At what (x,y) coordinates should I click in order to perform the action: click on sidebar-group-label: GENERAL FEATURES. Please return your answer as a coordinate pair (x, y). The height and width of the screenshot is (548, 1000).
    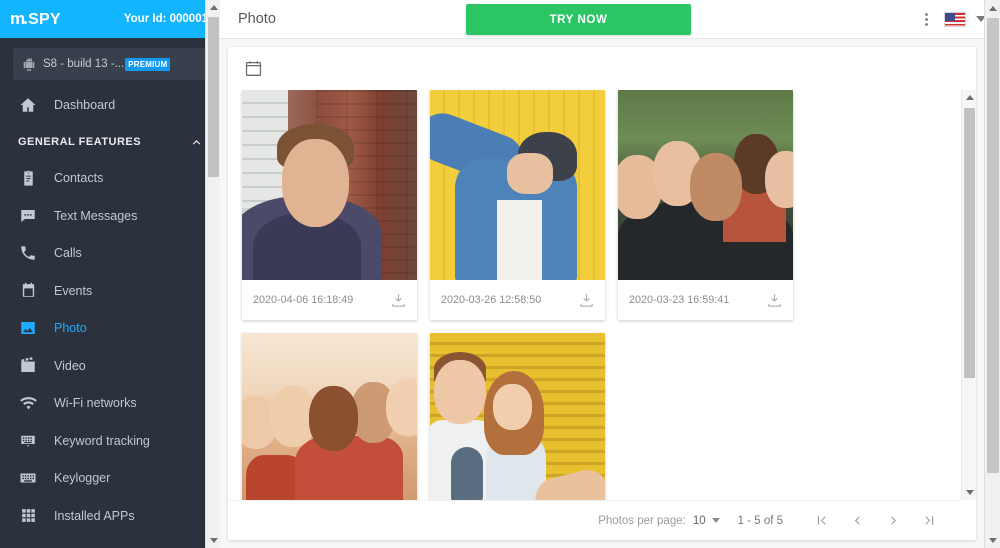
    Looking at the image, I should click on (80, 141).